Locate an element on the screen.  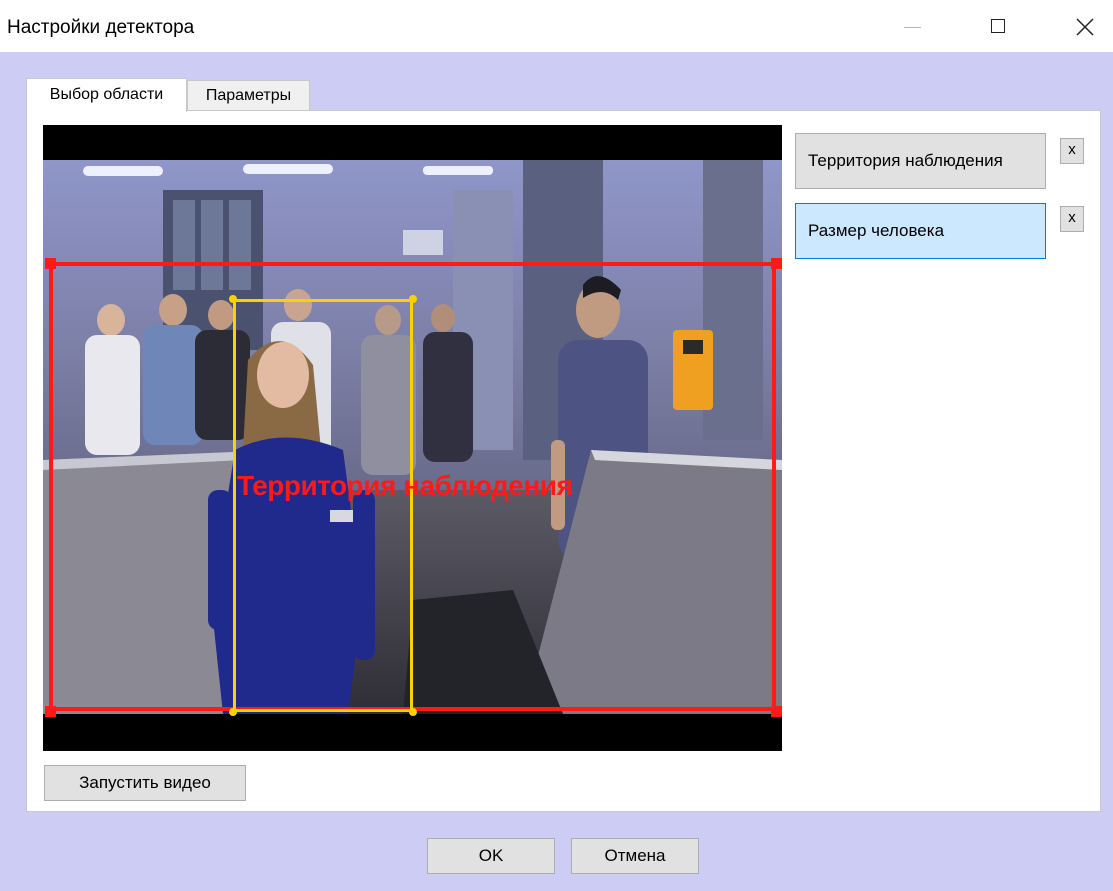
person-handle-bottom-right is located at coordinates (413, 712).